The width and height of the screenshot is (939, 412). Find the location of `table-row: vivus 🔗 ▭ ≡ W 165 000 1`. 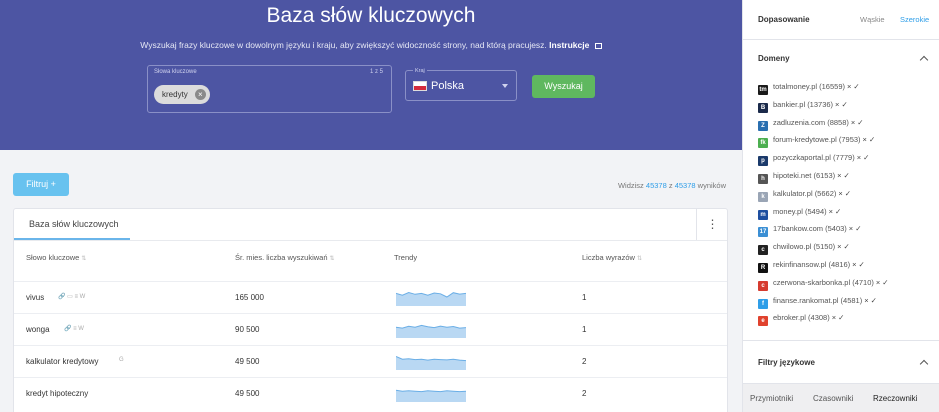

table-row: vivus 🔗 ▭ ≡ W 165 000 1 is located at coordinates (370, 297).